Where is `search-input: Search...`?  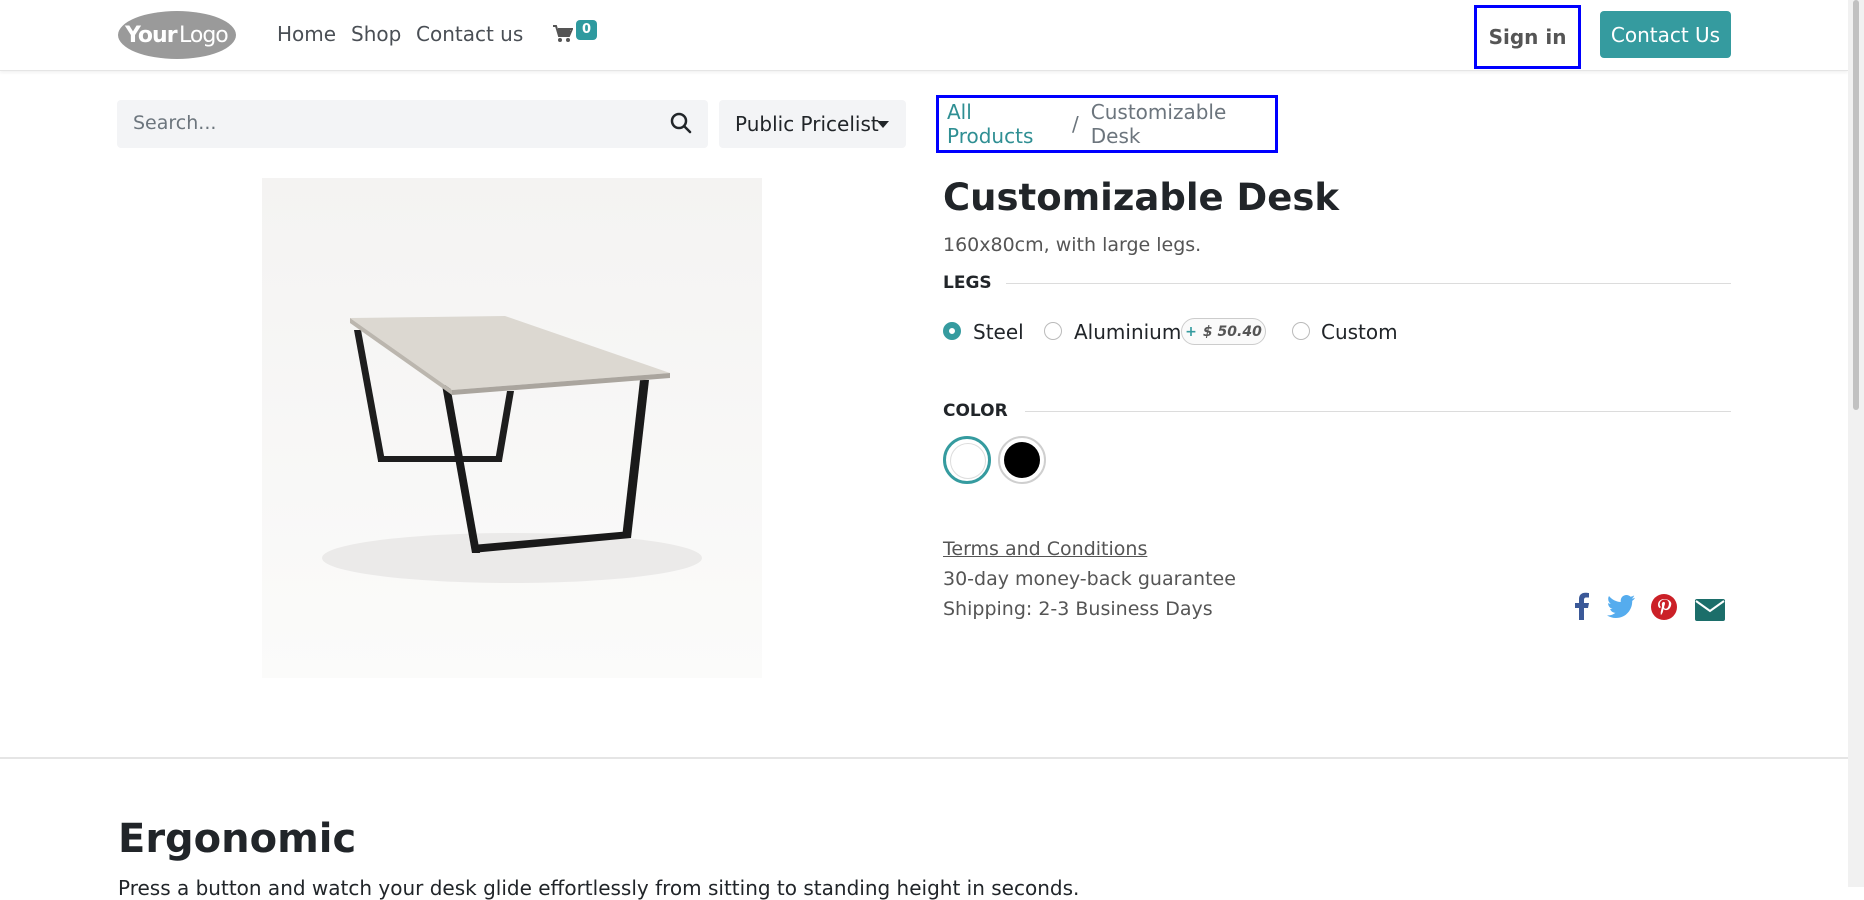 search-input: Search... is located at coordinates (174, 123).